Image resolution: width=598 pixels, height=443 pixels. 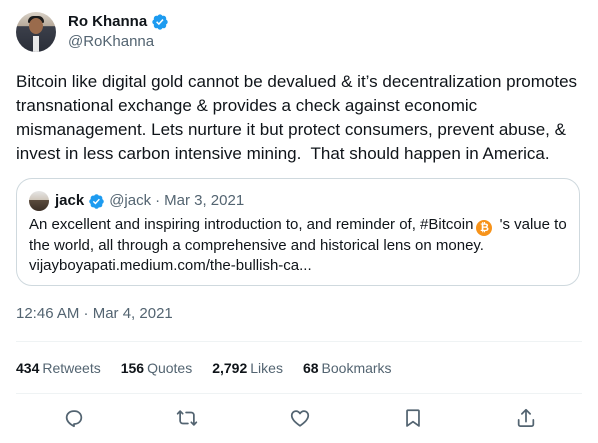 I want to click on avatar-face, so click(x=36, y=26).